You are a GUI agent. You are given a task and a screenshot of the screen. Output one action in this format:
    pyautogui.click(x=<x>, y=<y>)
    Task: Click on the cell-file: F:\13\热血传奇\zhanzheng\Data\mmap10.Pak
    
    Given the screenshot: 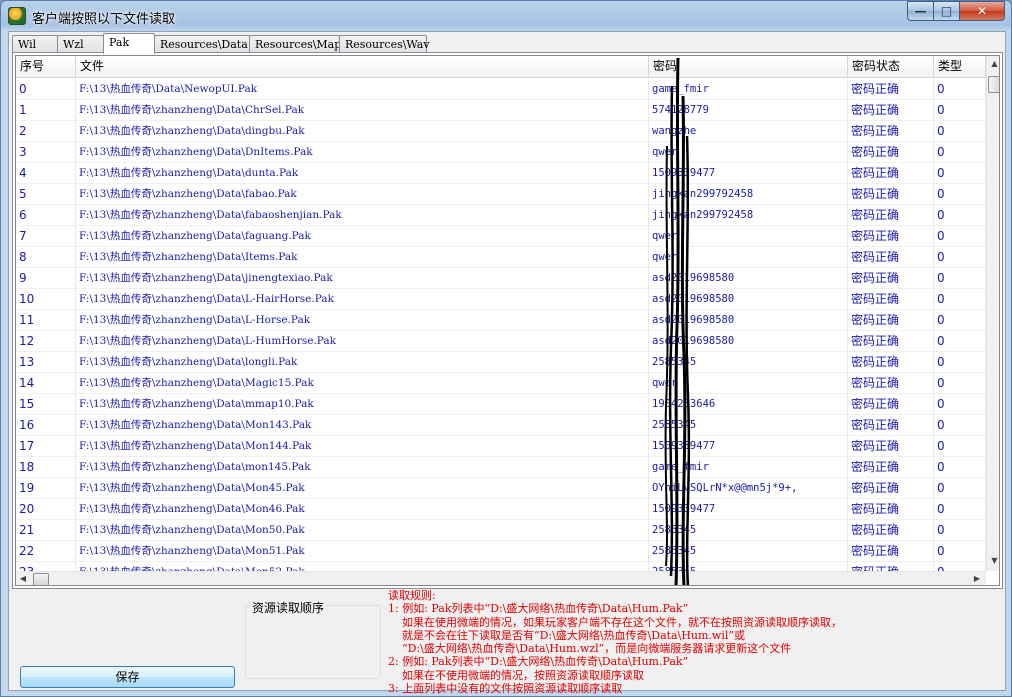 What is the action you would take?
    pyautogui.click(x=362, y=404)
    